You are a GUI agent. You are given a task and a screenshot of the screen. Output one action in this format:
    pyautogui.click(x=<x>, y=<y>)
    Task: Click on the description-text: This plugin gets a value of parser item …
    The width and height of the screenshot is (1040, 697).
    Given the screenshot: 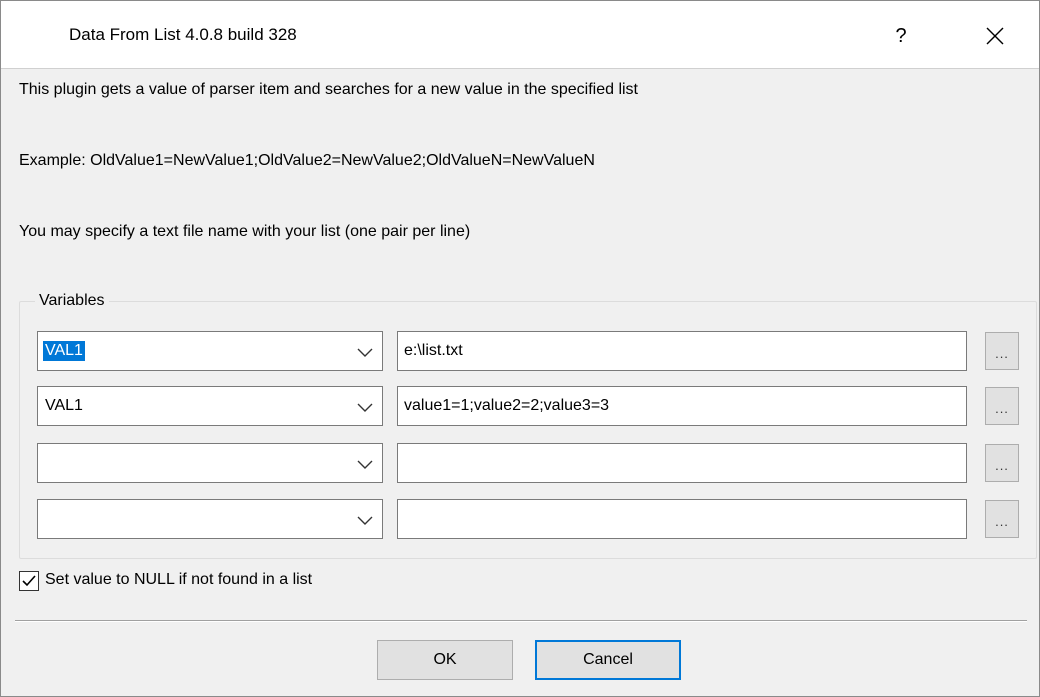 What is the action you would take?
    pyautogui.click(x=328, y=89)
    